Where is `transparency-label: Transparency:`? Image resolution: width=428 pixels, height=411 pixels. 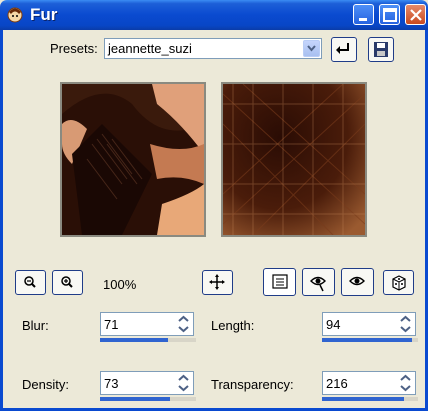 transparency-label: Transparency: is located at coordinates (252, 384).